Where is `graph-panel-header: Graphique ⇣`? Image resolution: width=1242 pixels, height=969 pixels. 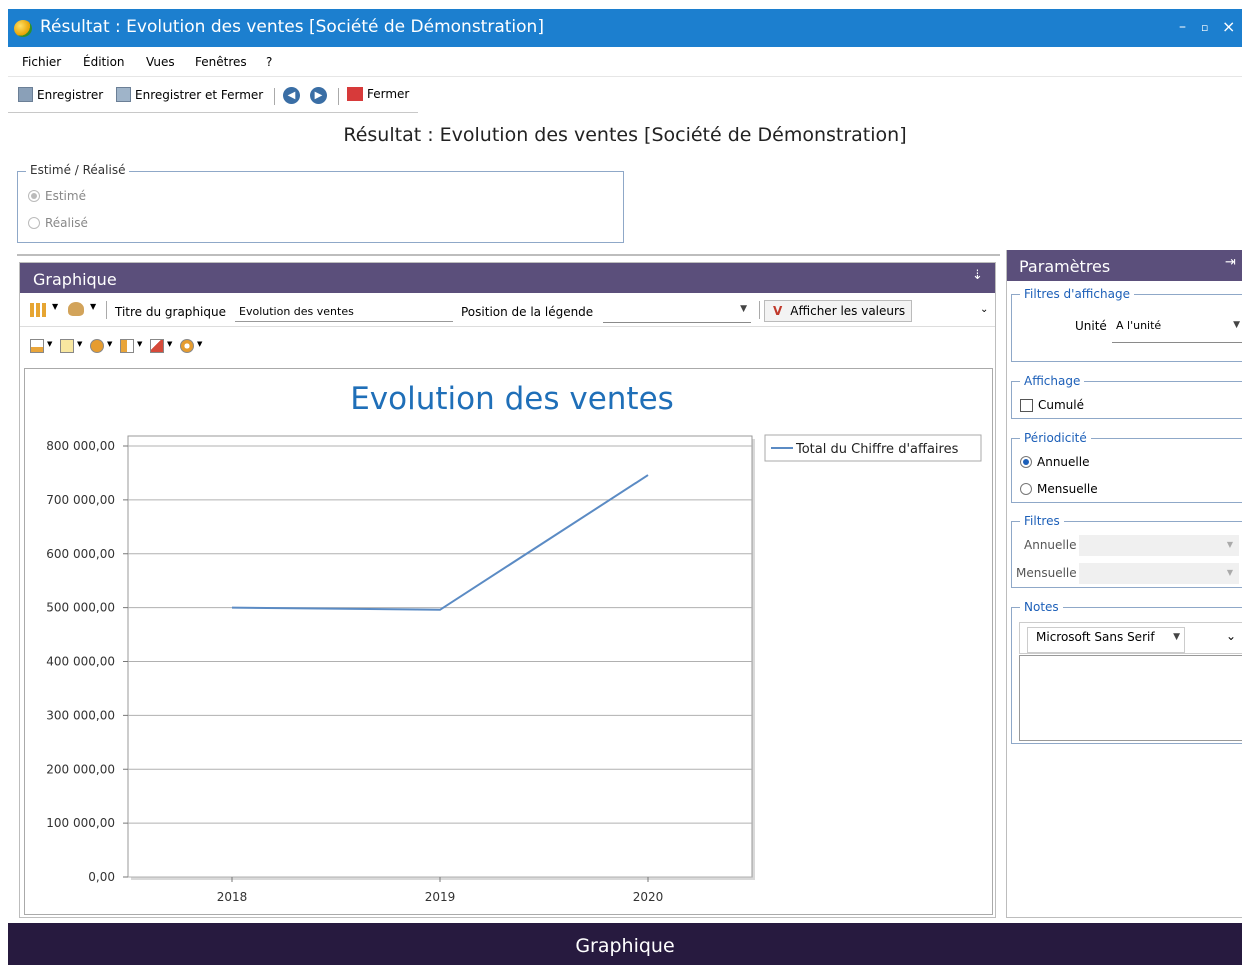
graph-panel-header: Graphique ⇣ is located at coordinates (507, 278).